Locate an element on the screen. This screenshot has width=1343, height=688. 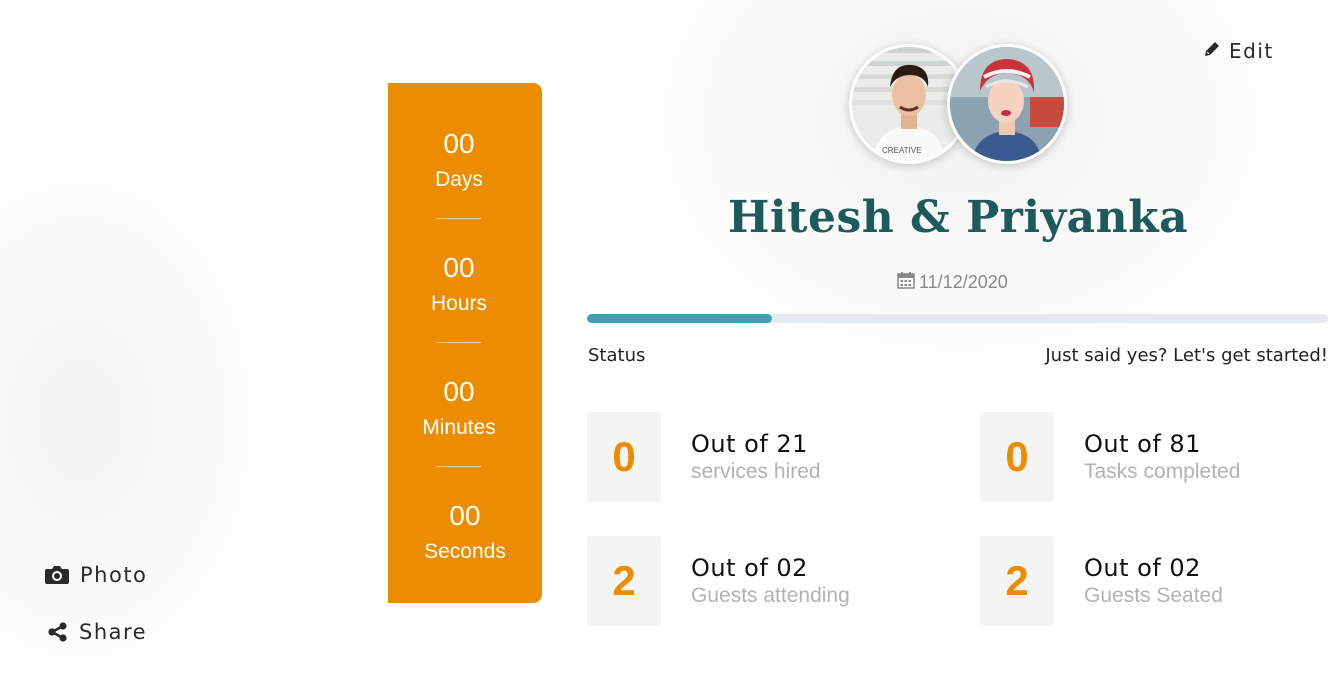
edit-label: Edit is located at coordinates (1251, 51).